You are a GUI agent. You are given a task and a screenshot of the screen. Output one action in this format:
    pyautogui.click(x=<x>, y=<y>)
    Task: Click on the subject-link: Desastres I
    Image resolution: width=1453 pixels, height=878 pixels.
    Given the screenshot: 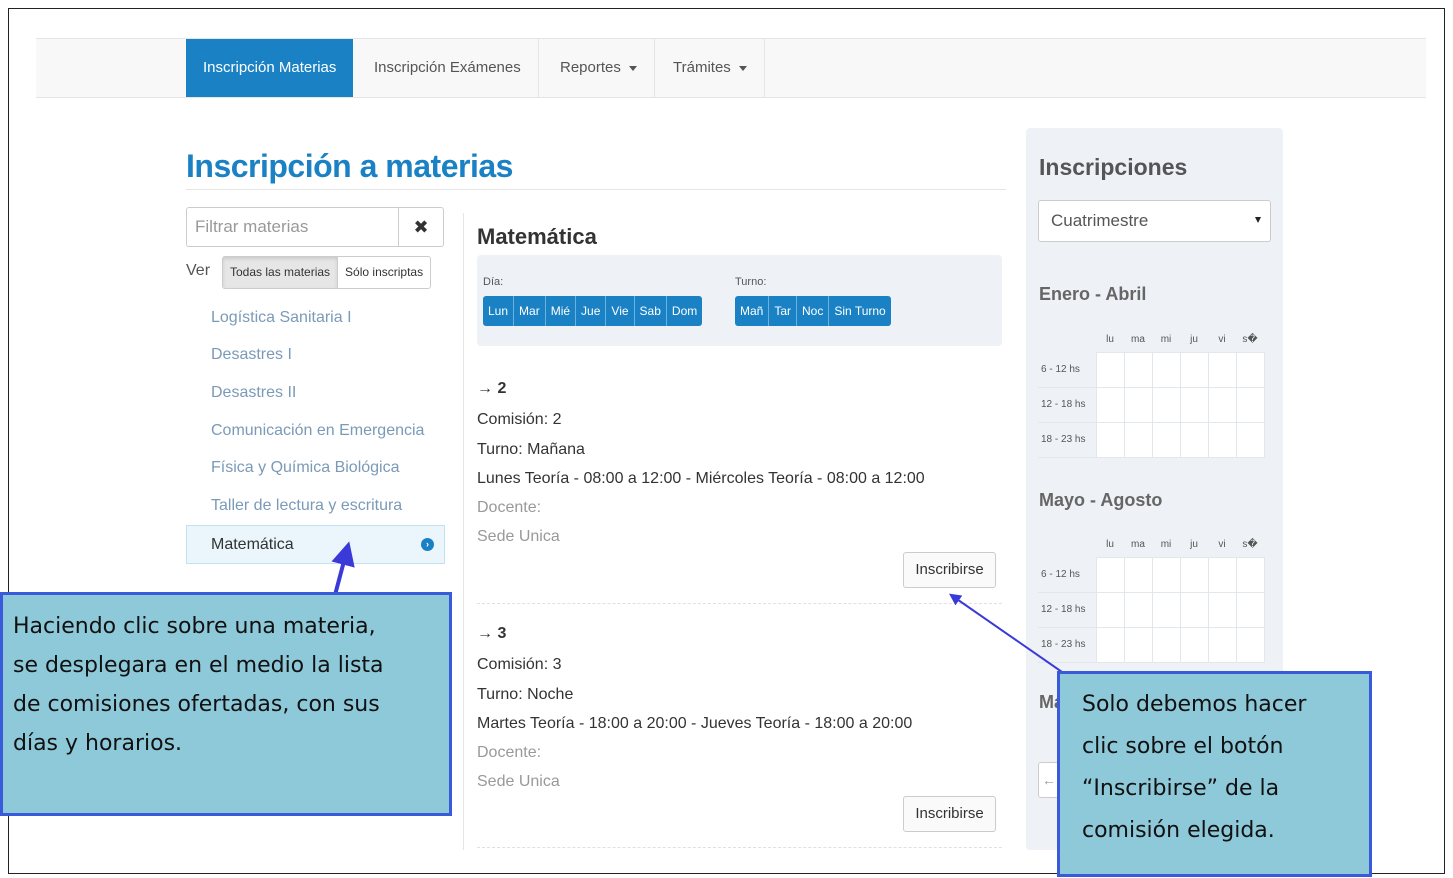 What is the action you would take?
    pyautogui.click(x=251, y=355)
    